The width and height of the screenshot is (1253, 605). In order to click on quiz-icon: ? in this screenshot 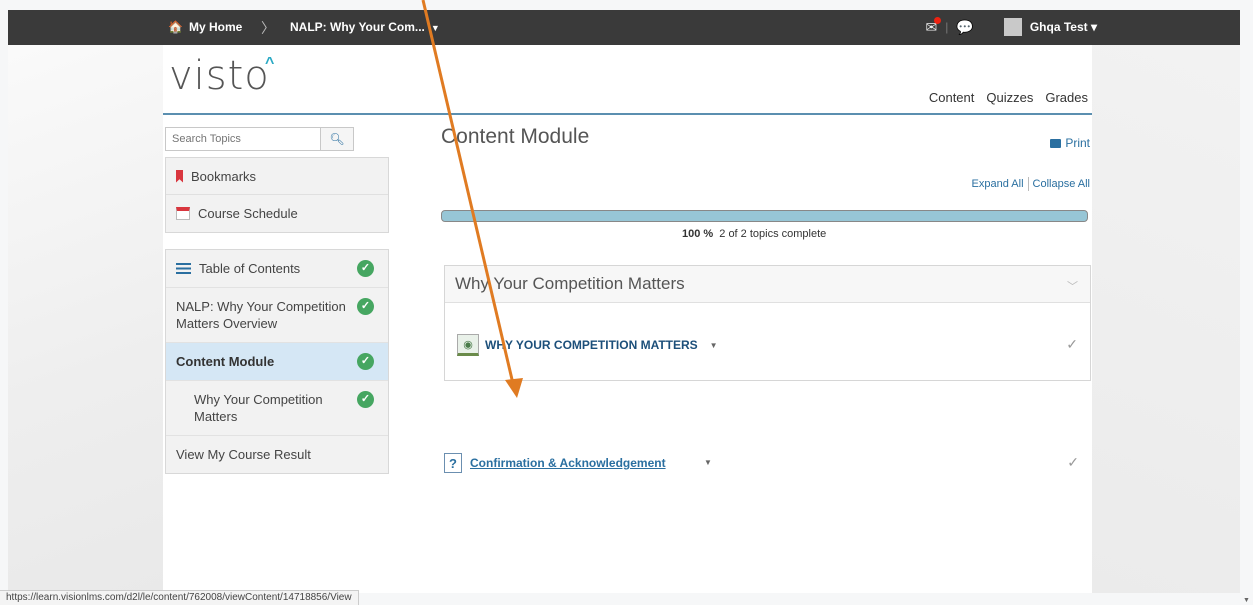, I will do `click(453, 463)`.